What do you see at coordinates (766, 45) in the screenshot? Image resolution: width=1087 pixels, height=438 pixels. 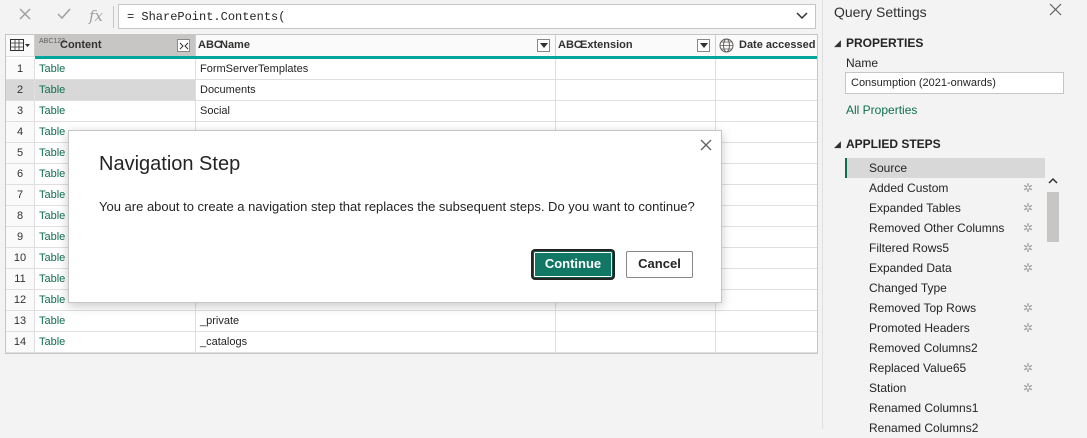 I see `column-header-date-accessed: Date accessed` at bounding box center [766, 45].